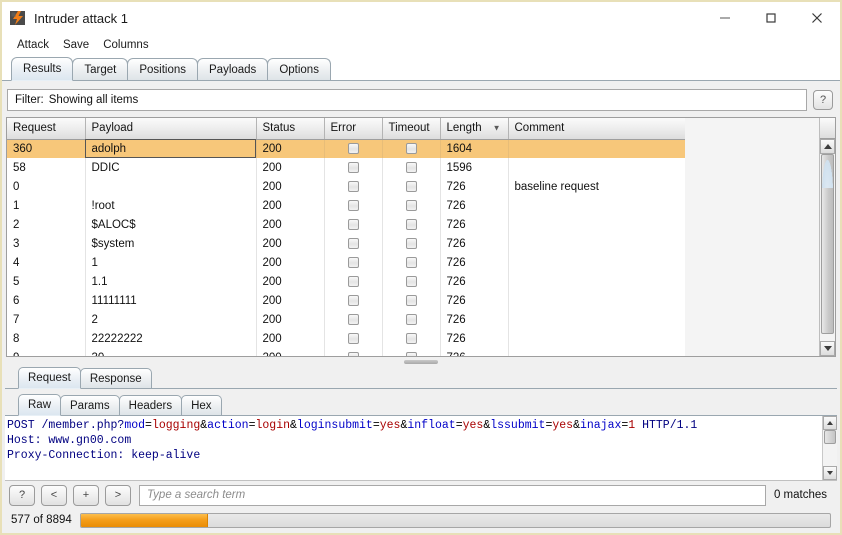  I want to click on table-row: 3 $system 200 726, so click(346, 243).